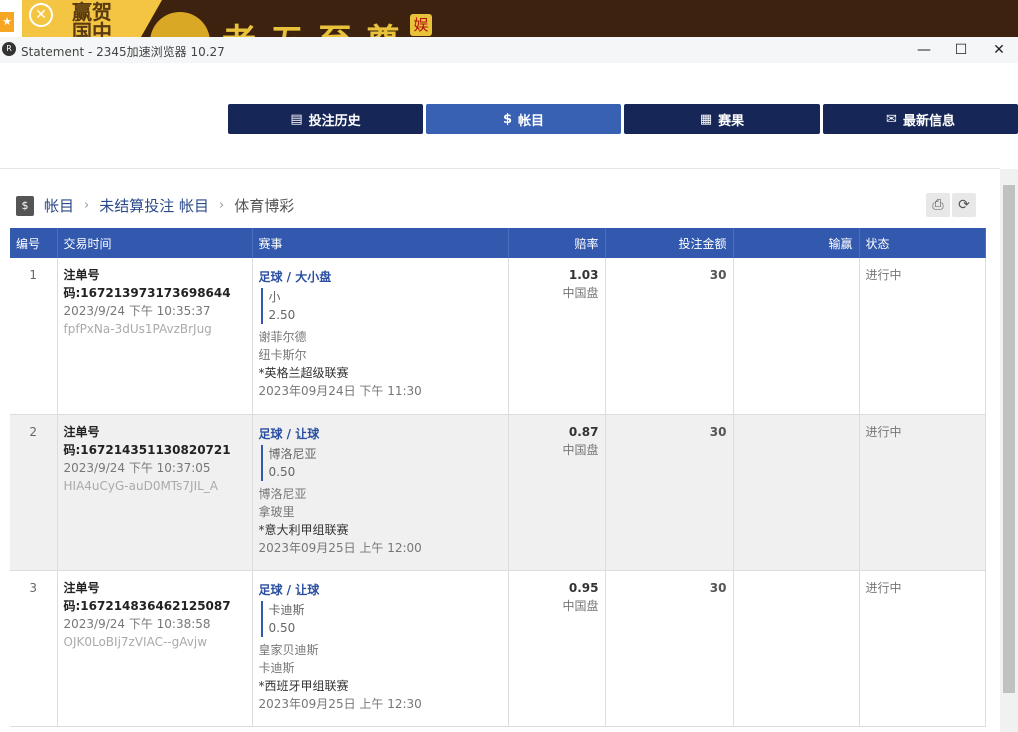 The width and height of the screenshot is (1018, 732). Describe the element at coordinates (34, 648) in the screenshot. I see `row-number: 3` at that location.